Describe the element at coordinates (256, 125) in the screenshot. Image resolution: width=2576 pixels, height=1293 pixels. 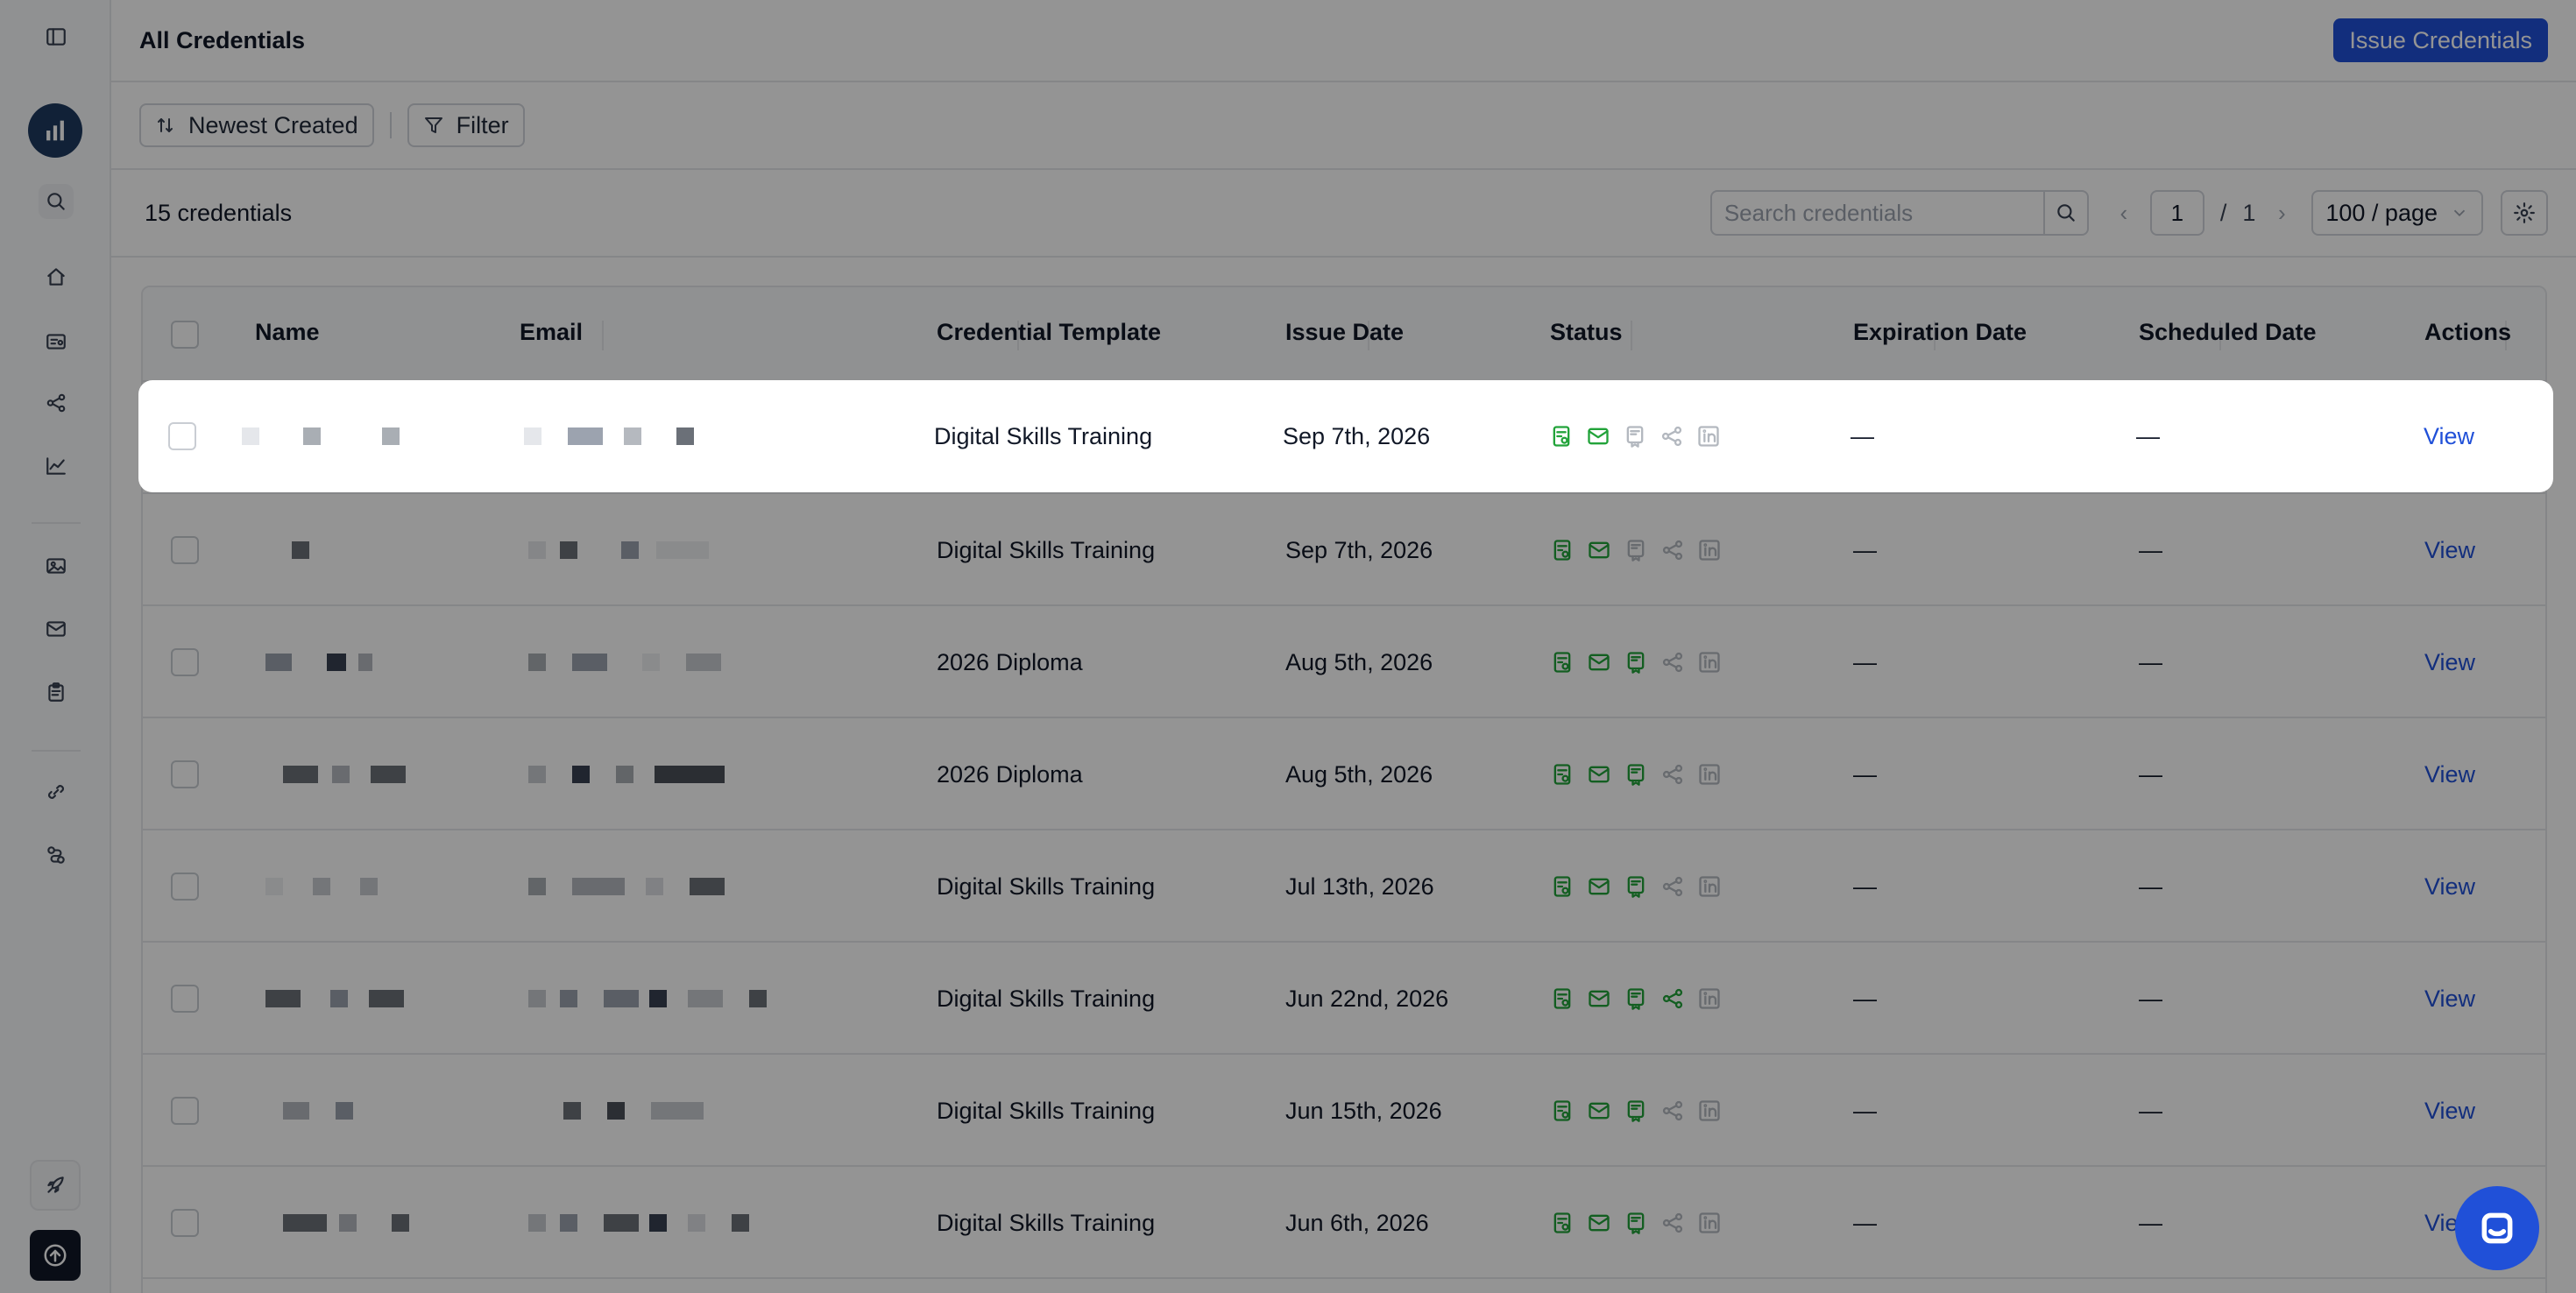
I see `sort-button: Newest Created` at that location.